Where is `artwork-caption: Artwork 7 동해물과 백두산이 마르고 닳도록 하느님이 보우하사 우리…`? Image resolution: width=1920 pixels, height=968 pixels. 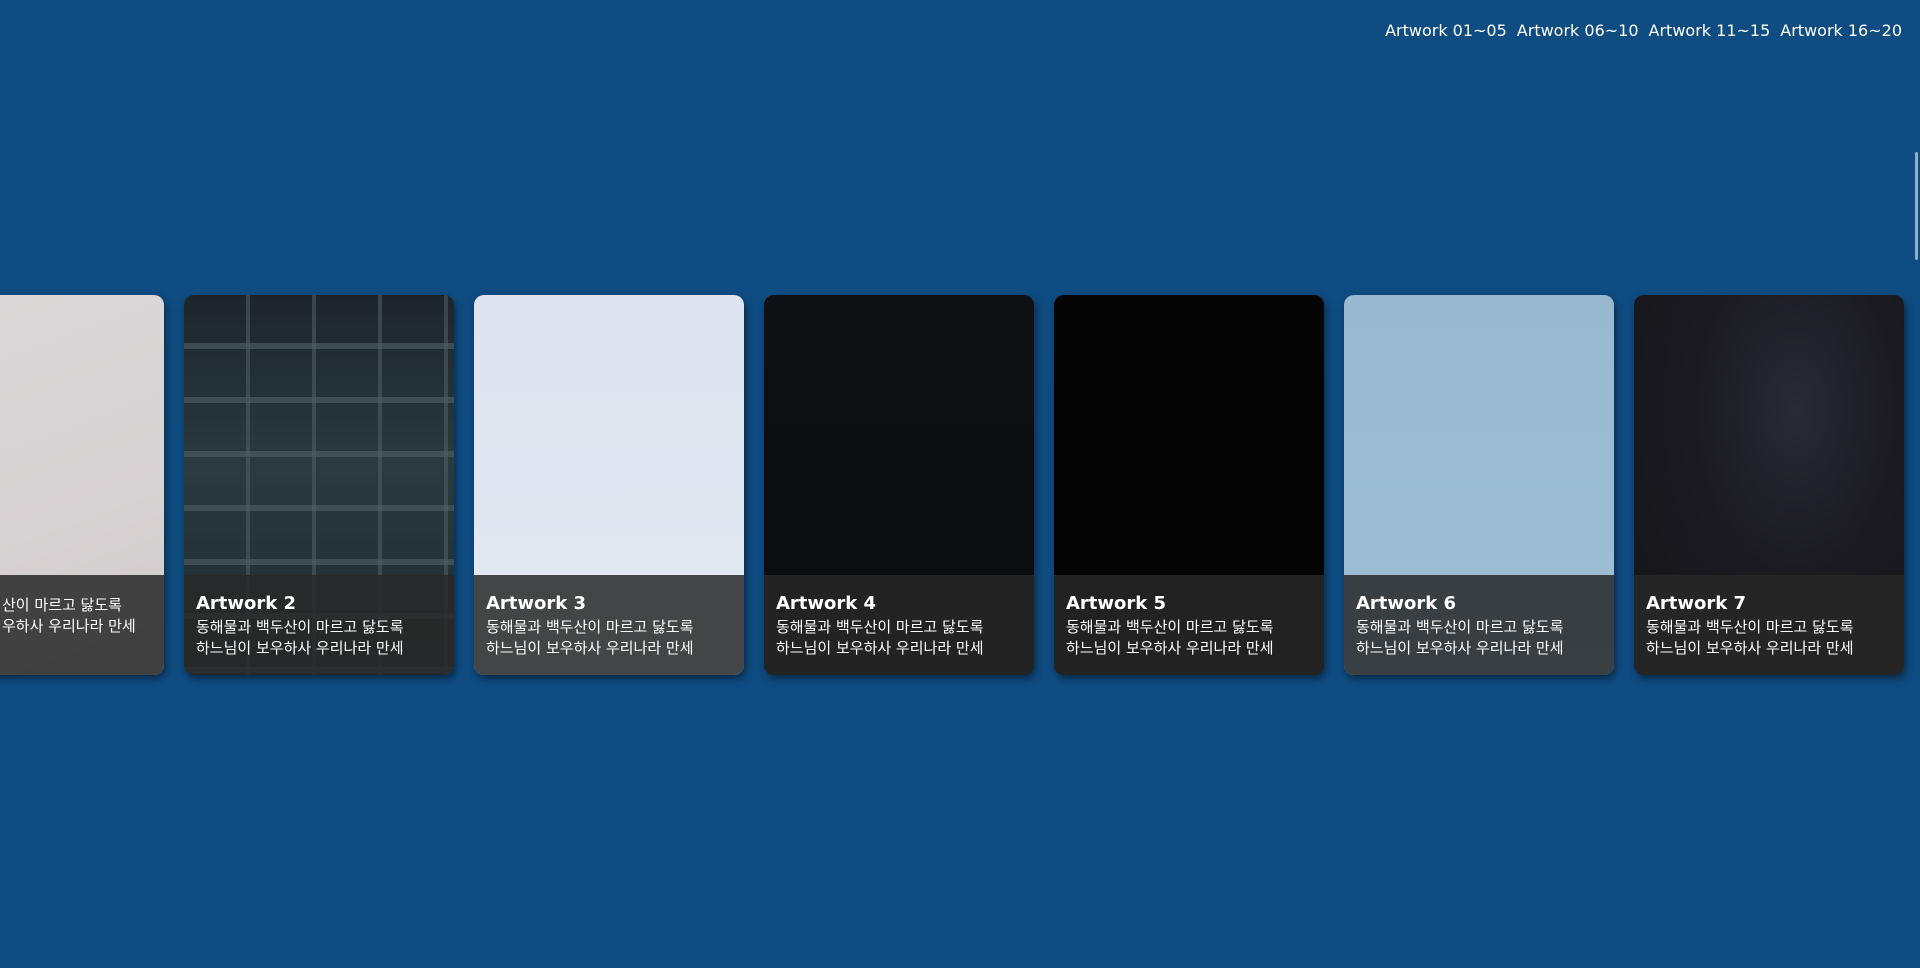
artwork-caption: Artwork 7 동해물과 백두산이 마르고 닳도록 하느님이 보우하사 우리… is located at coordinates (1769, 625).